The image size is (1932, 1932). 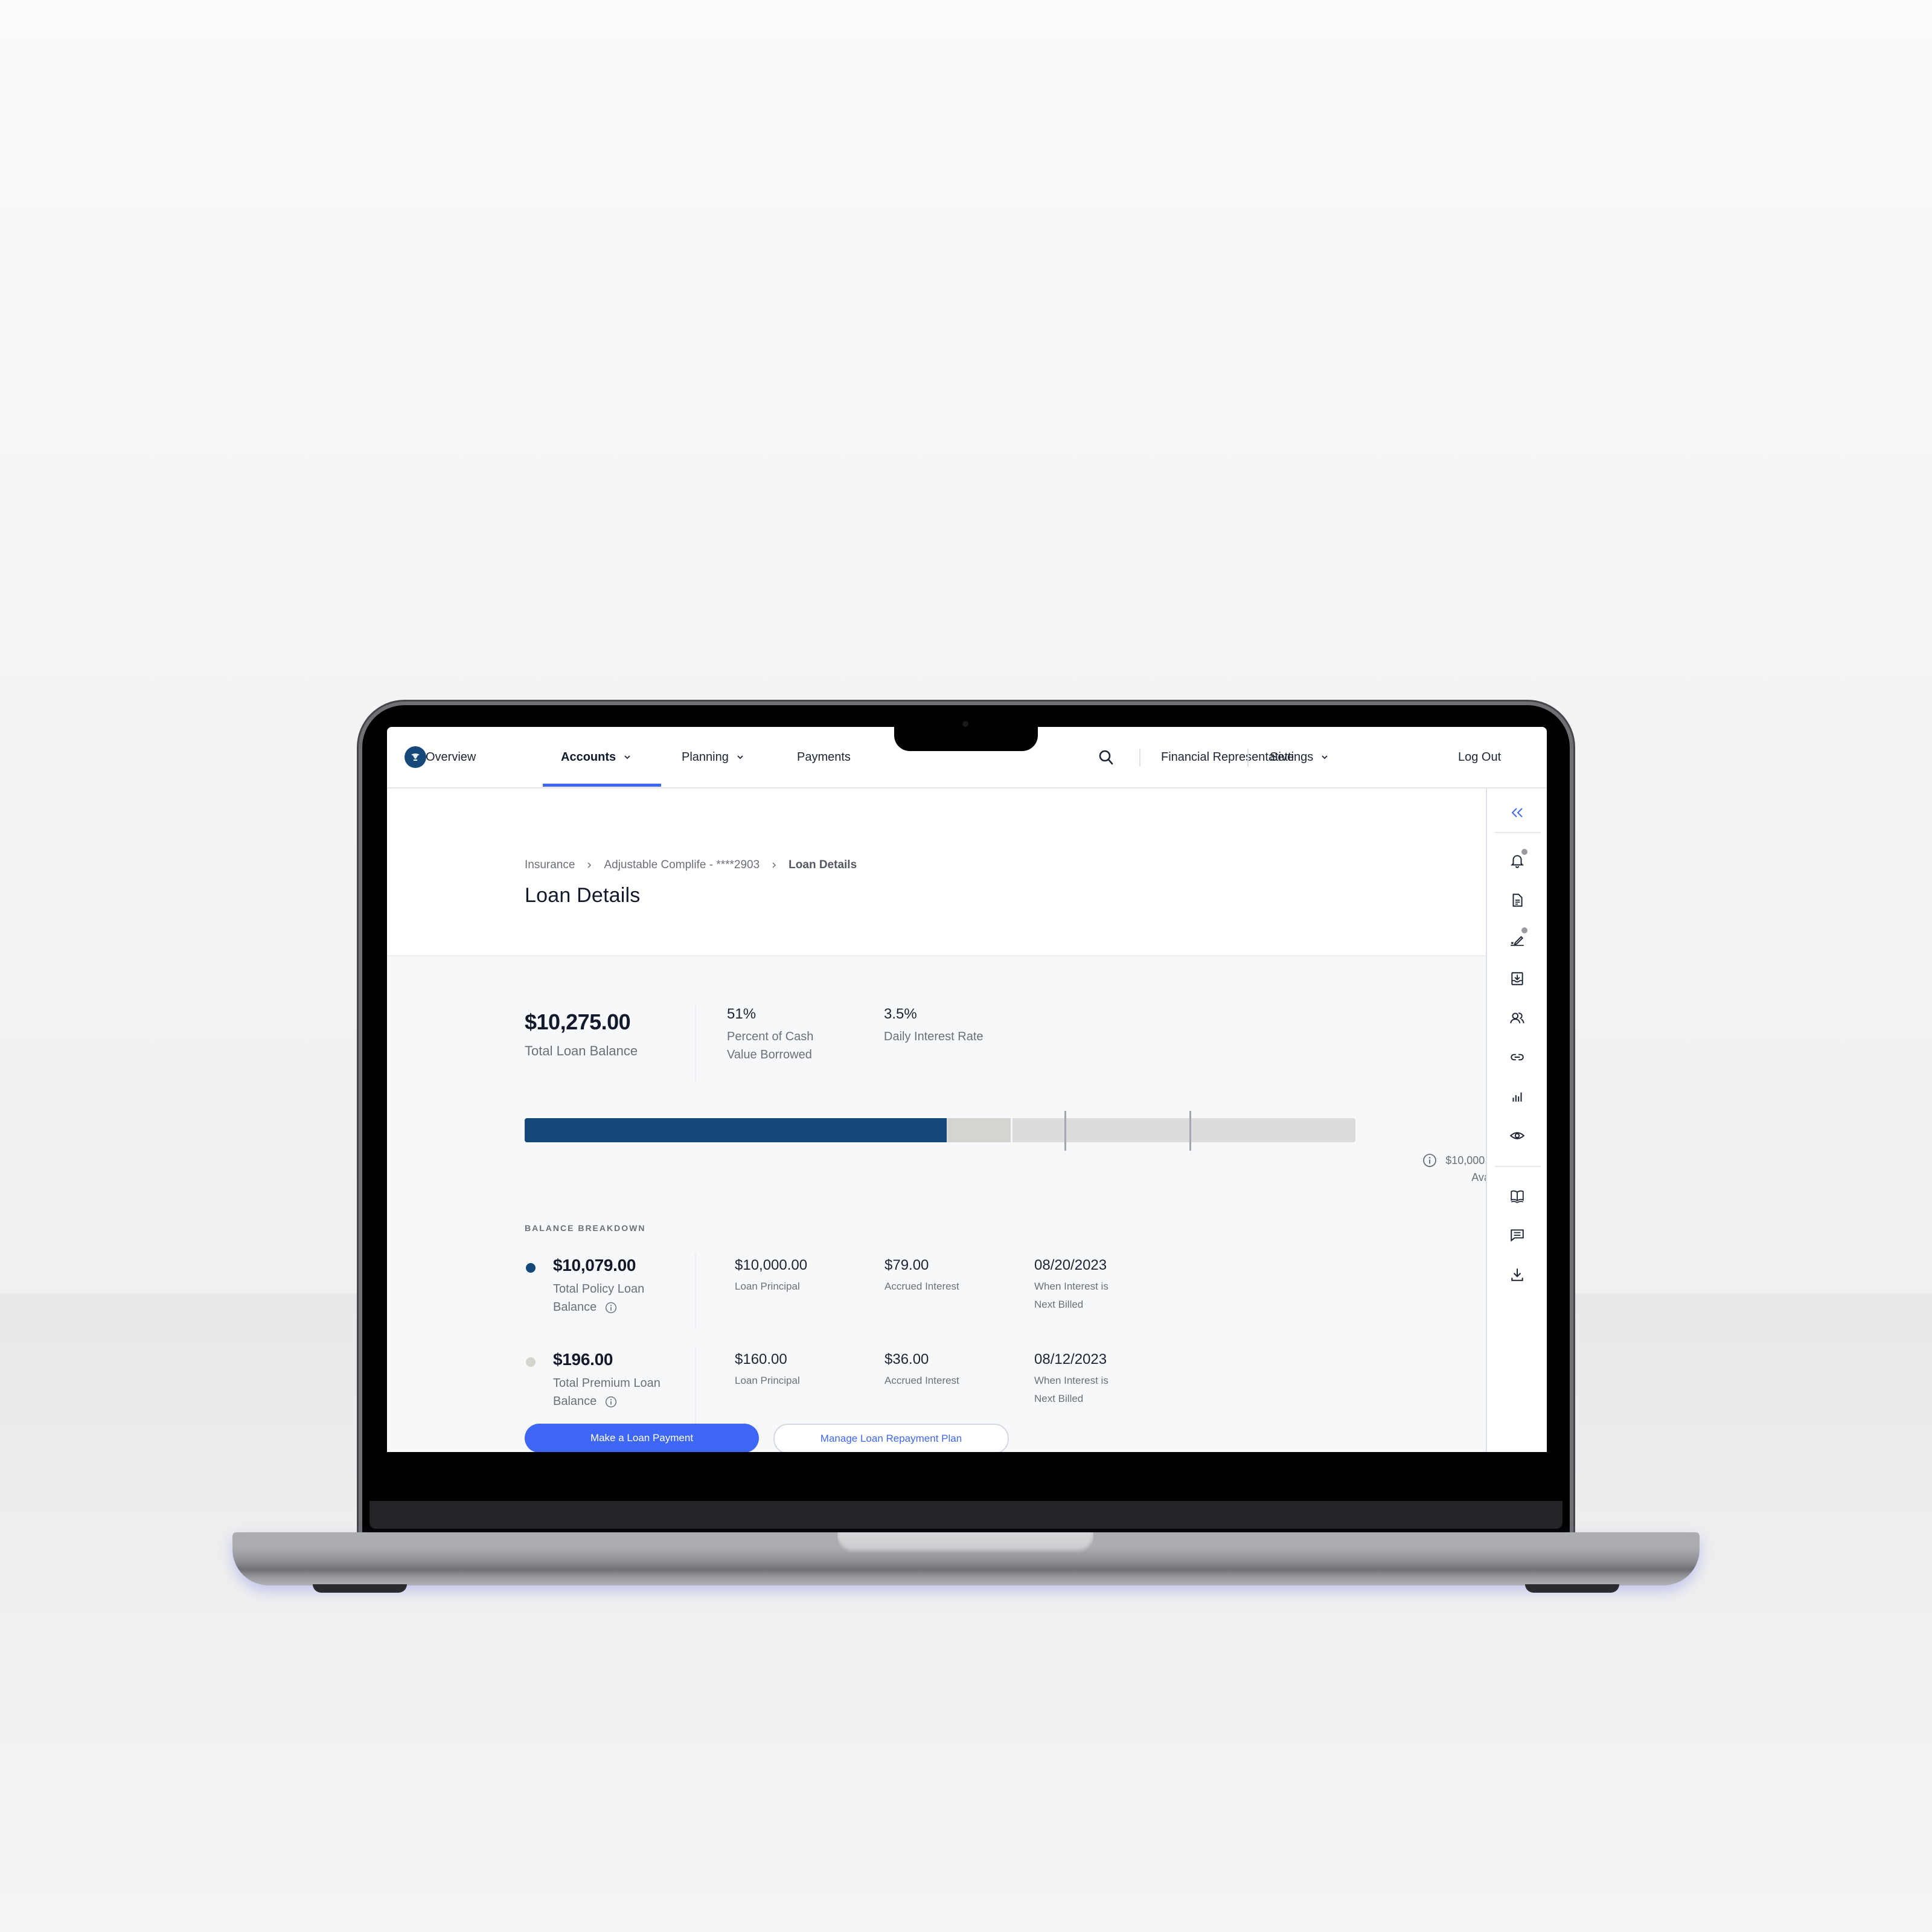 What do you see at coordinates (602, 785) in the screenshot?
I see `active-tab-indicator` at bounding box center [602, 785].